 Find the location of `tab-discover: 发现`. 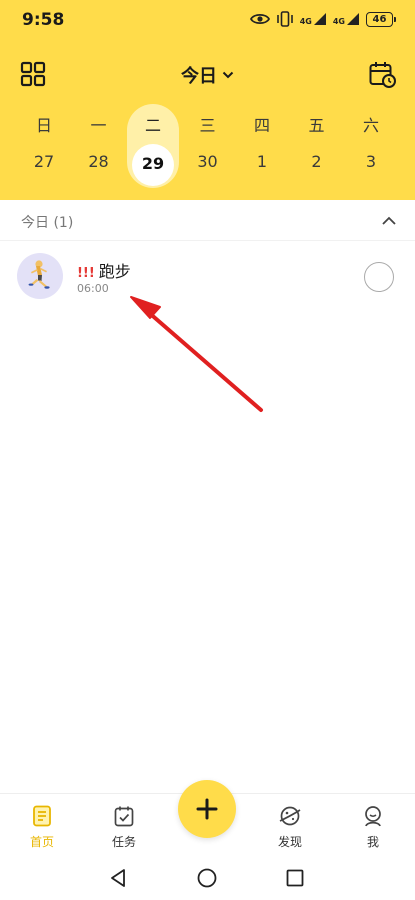

tab-discover: 发现 is located at coordinates (290, 825).